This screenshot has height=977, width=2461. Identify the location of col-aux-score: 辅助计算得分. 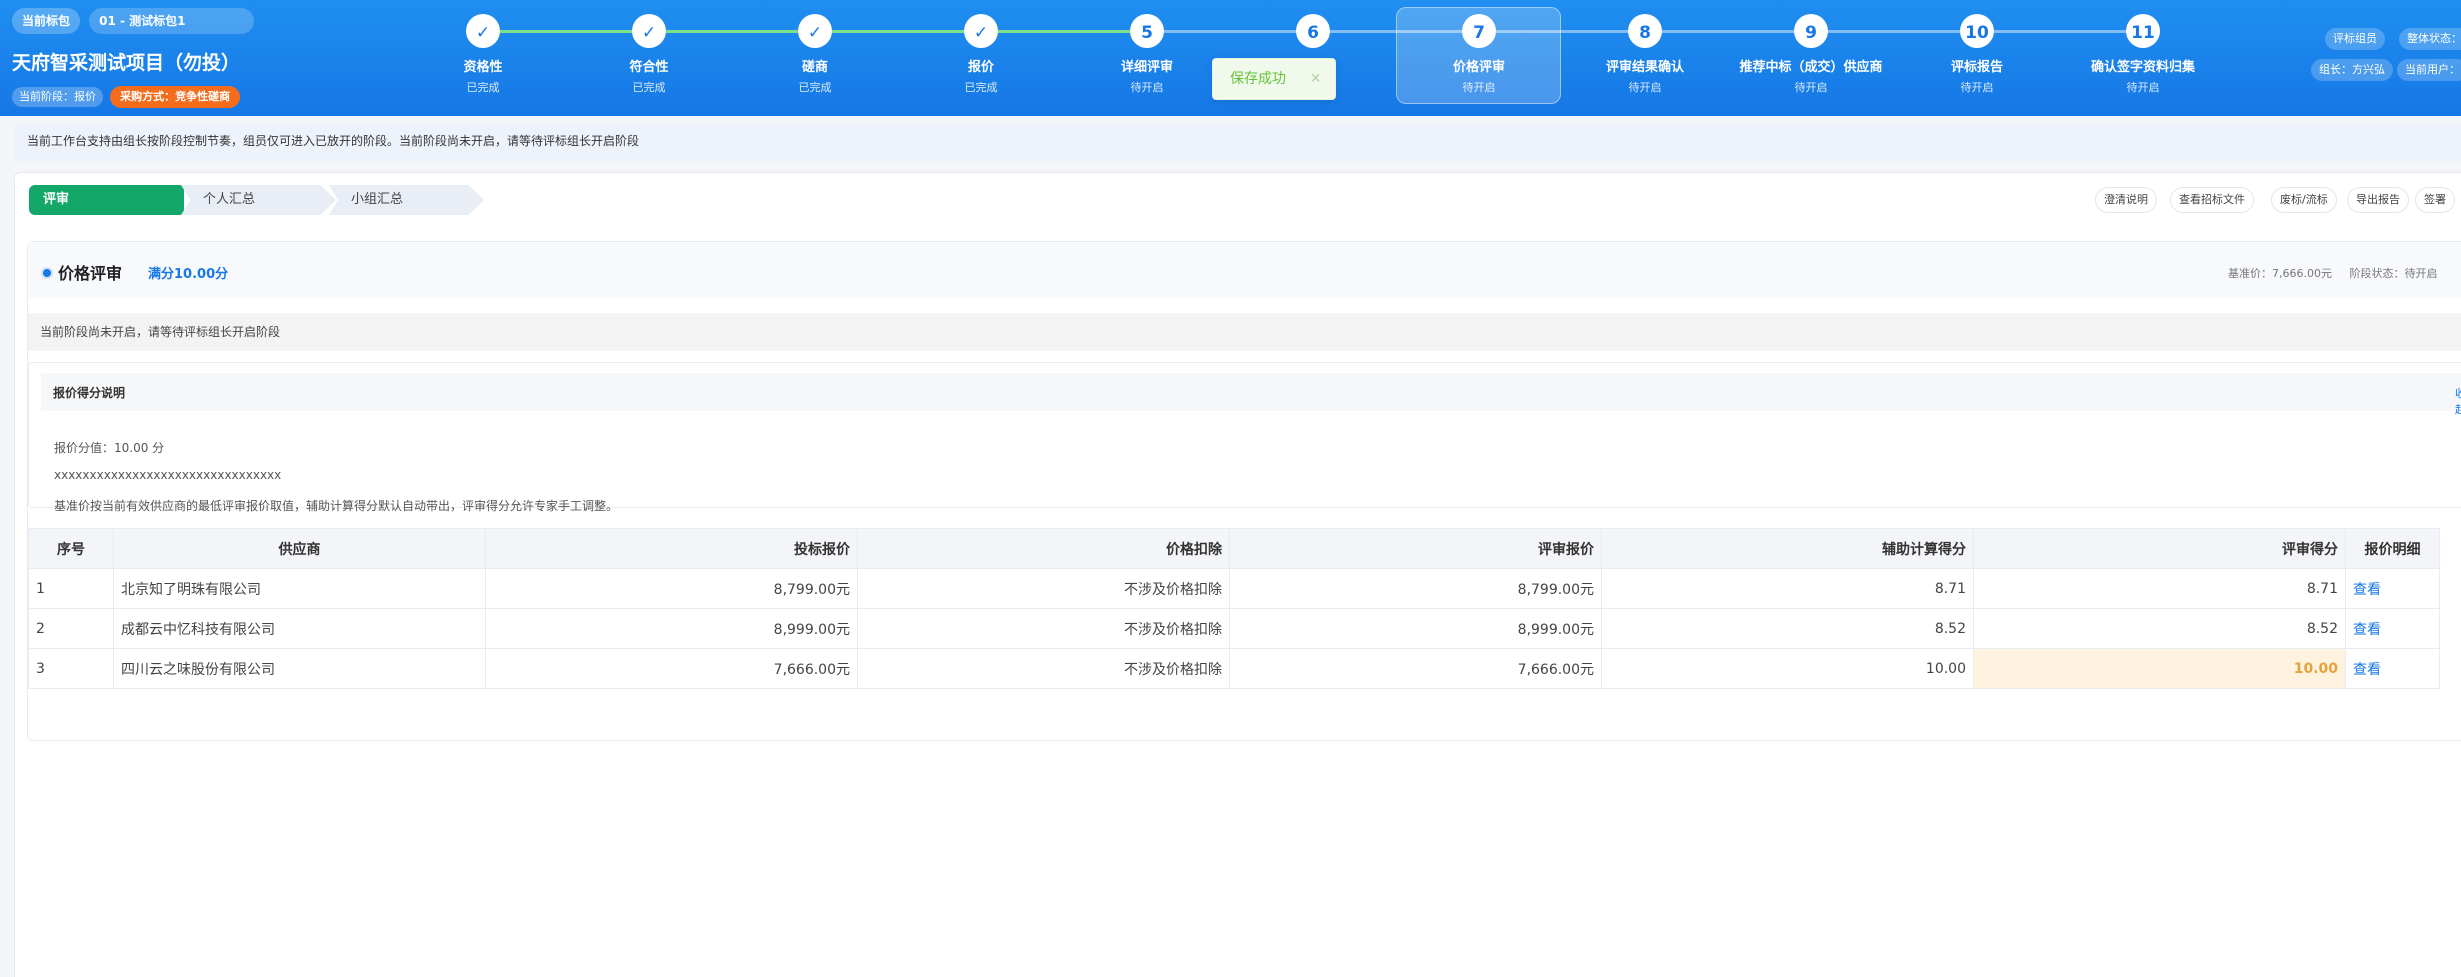
(1787, 548).